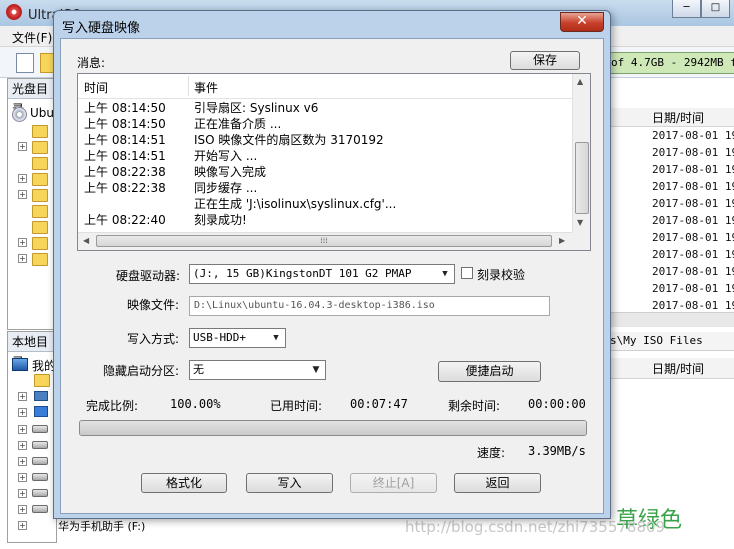  Describe the element at coordinates (497, 483) in the screenshot. I see `back-button: 返回` at that location.